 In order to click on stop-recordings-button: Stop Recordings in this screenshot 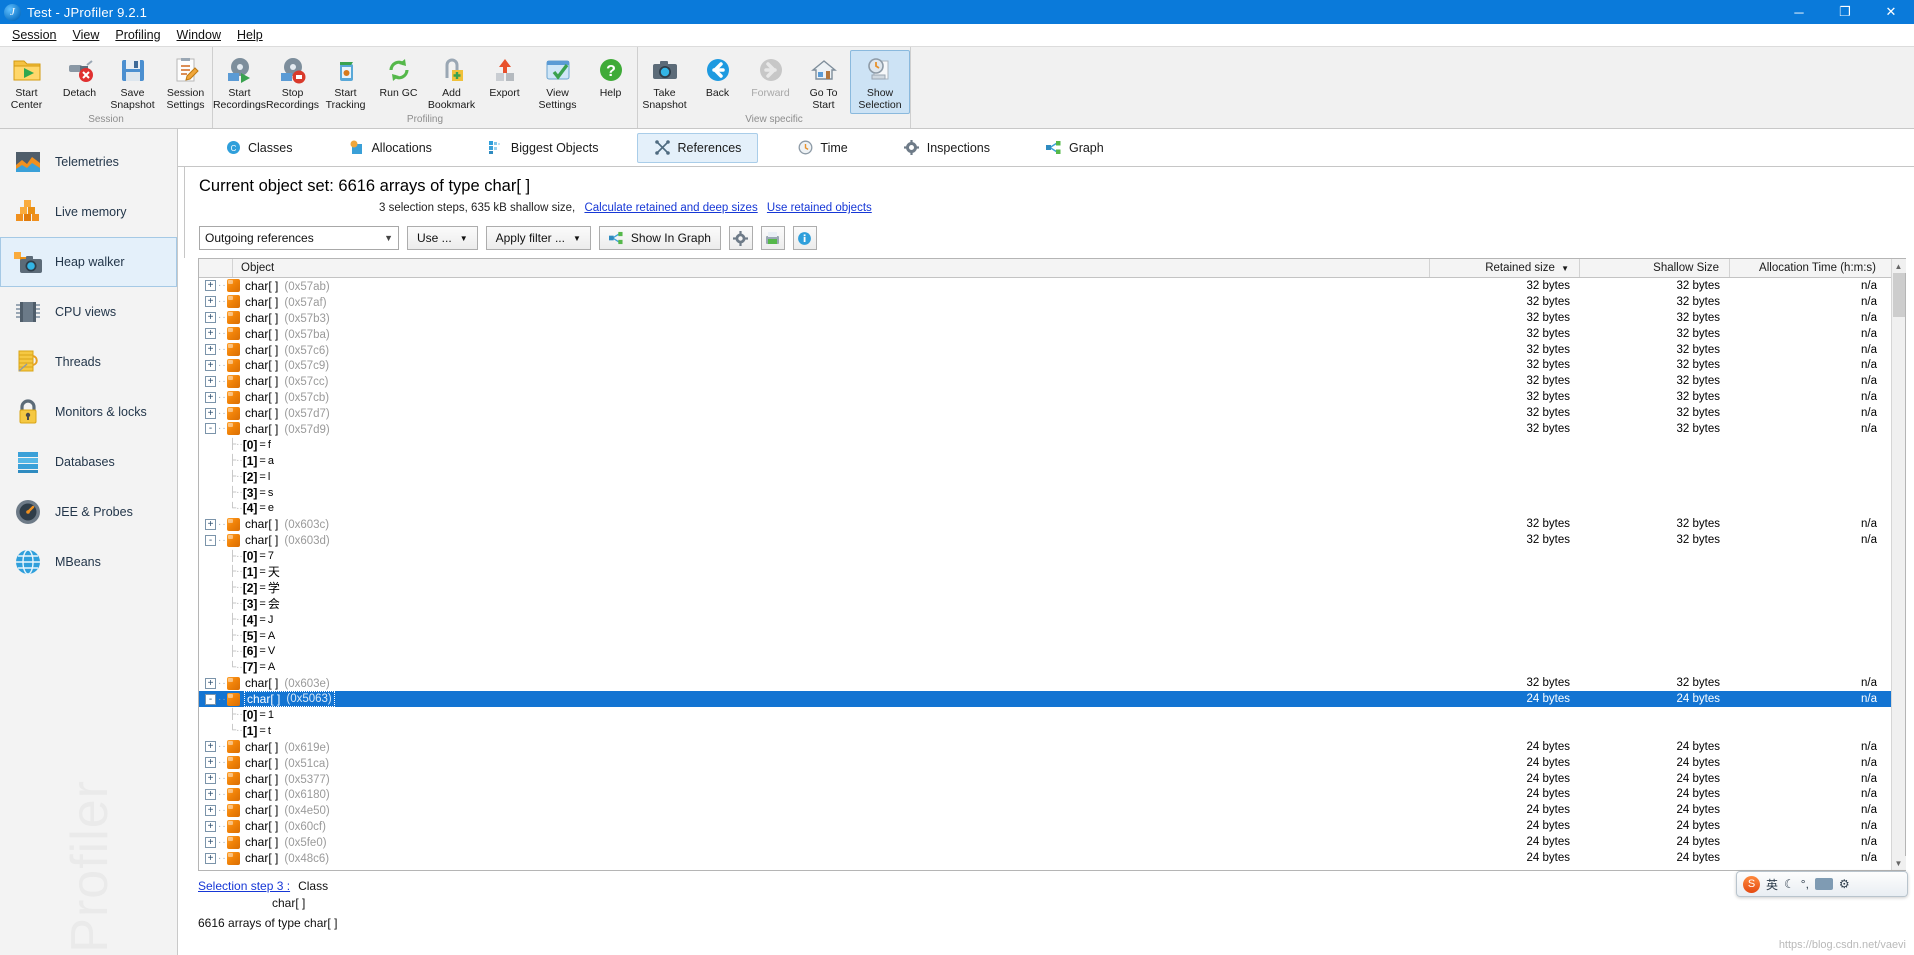, I will do `click(292, 82)`.